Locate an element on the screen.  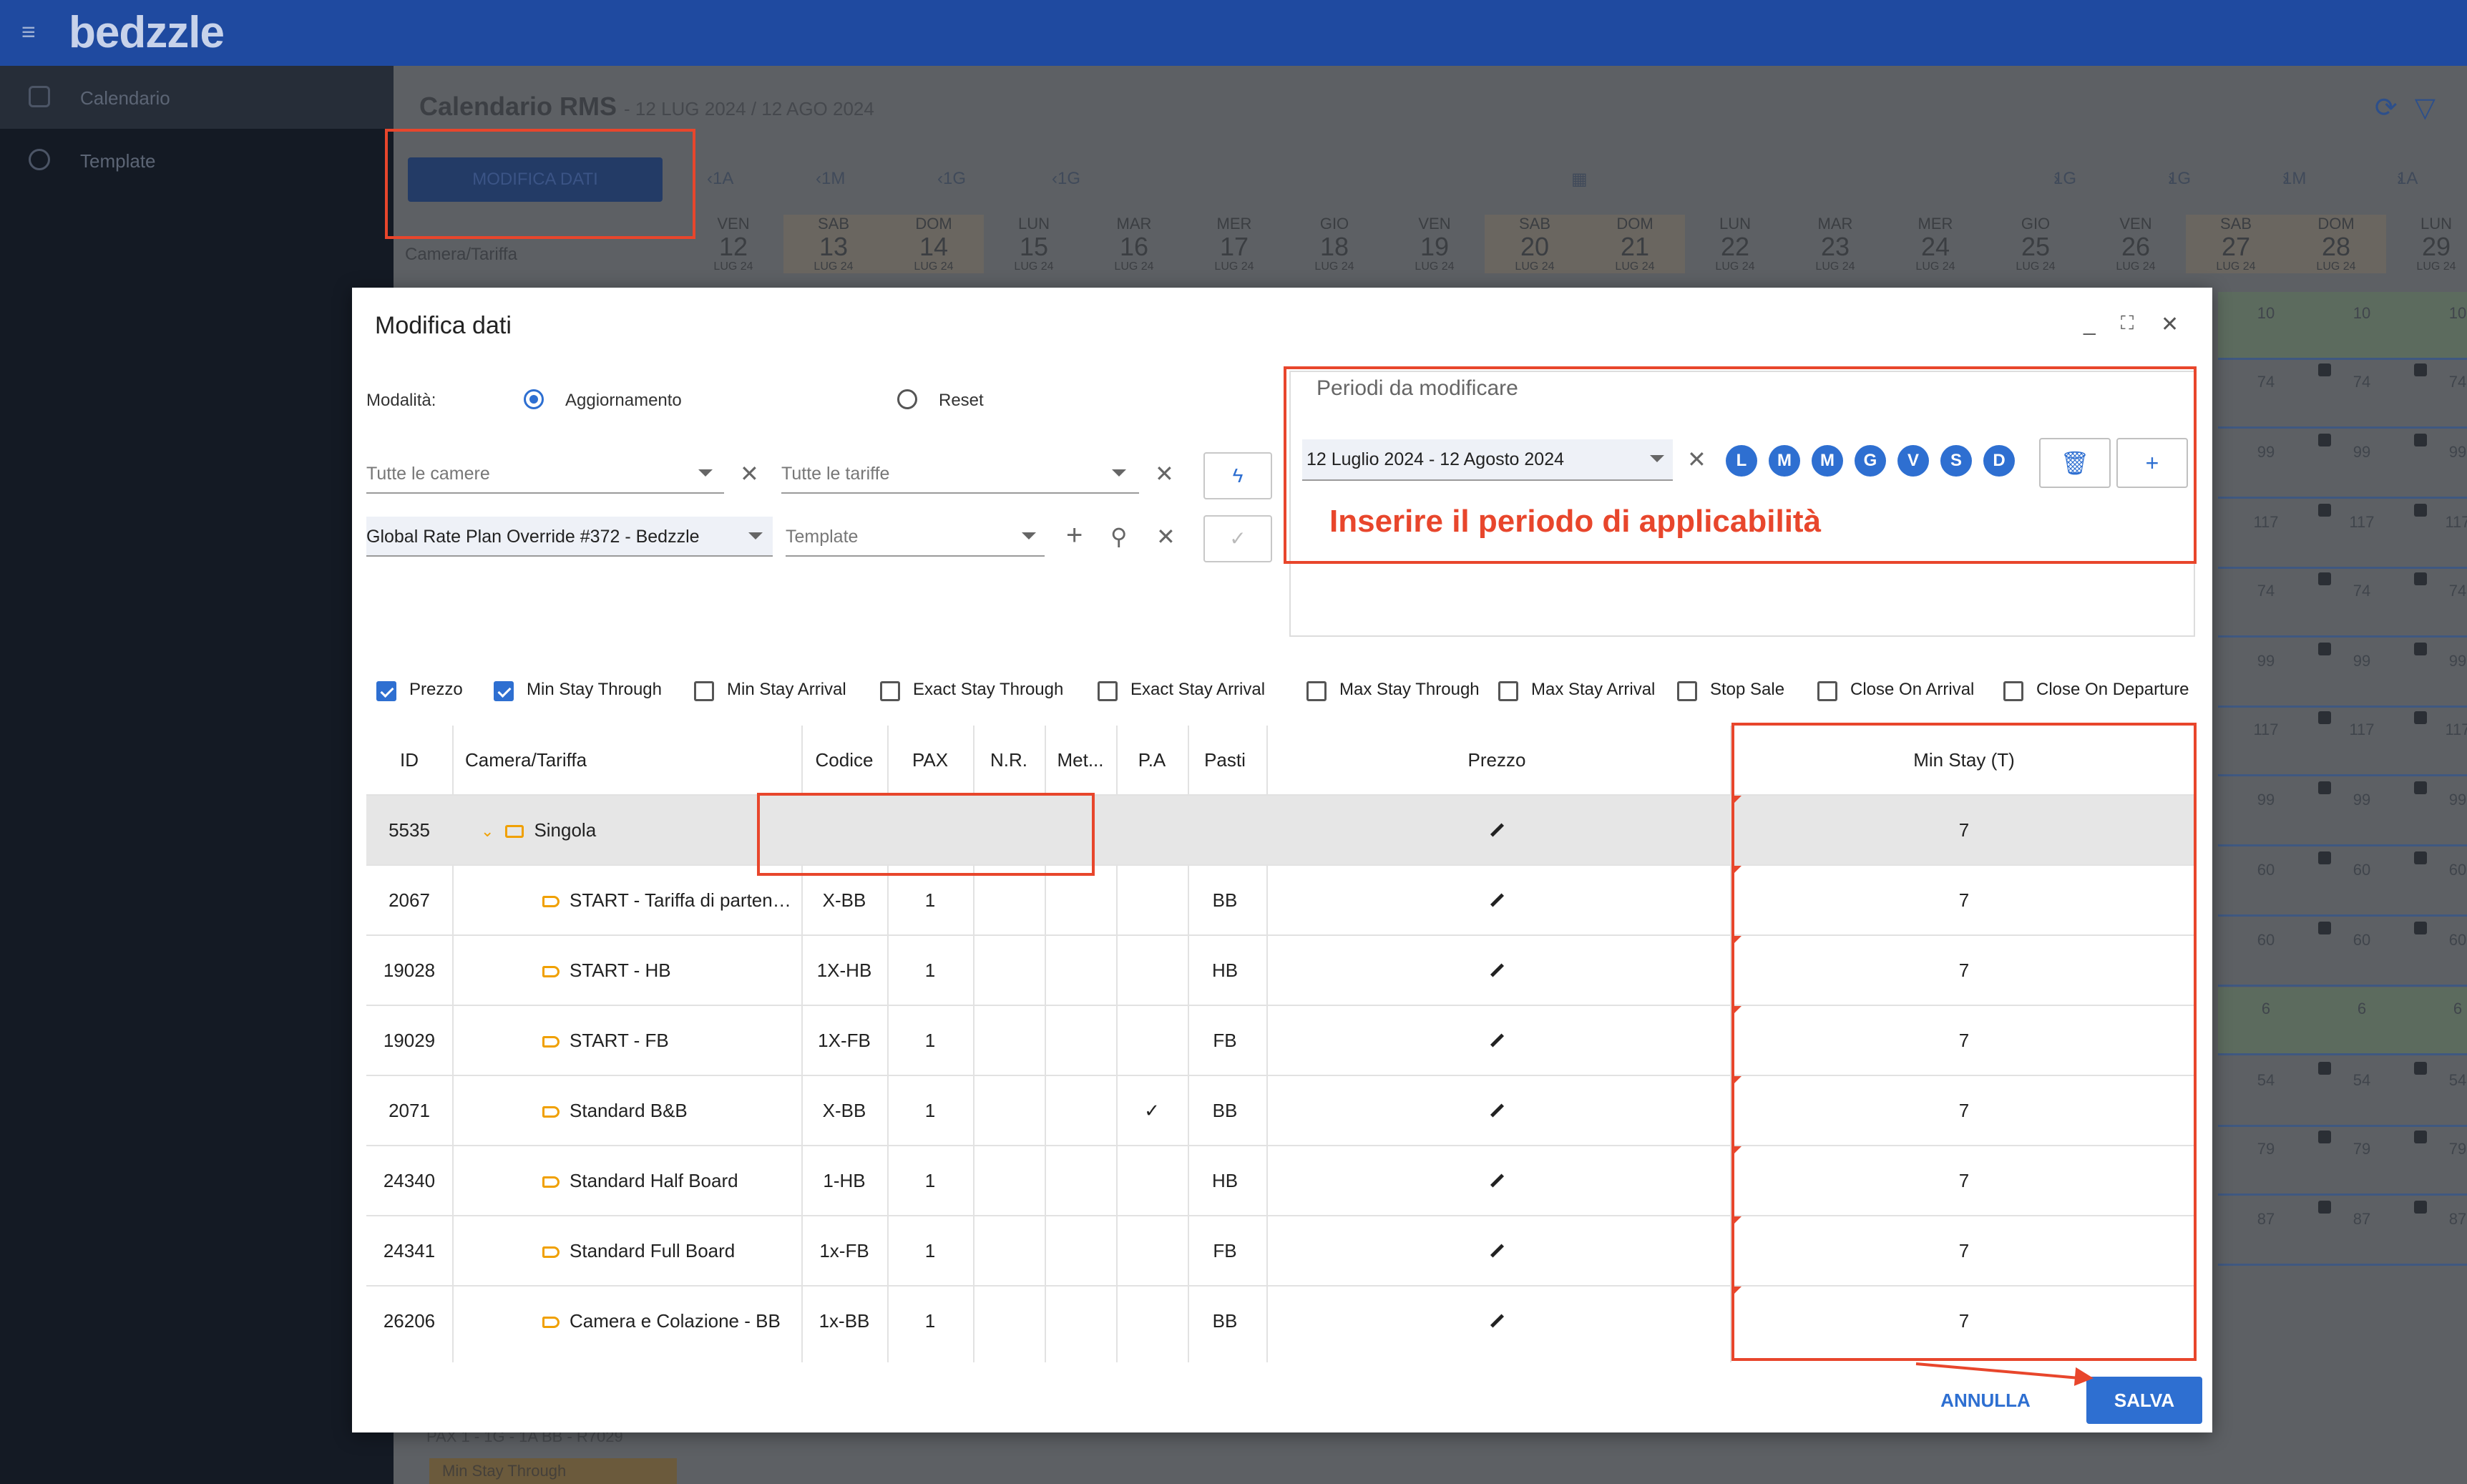
sidebar-item-template: Template is located at coordinates (197, 160).